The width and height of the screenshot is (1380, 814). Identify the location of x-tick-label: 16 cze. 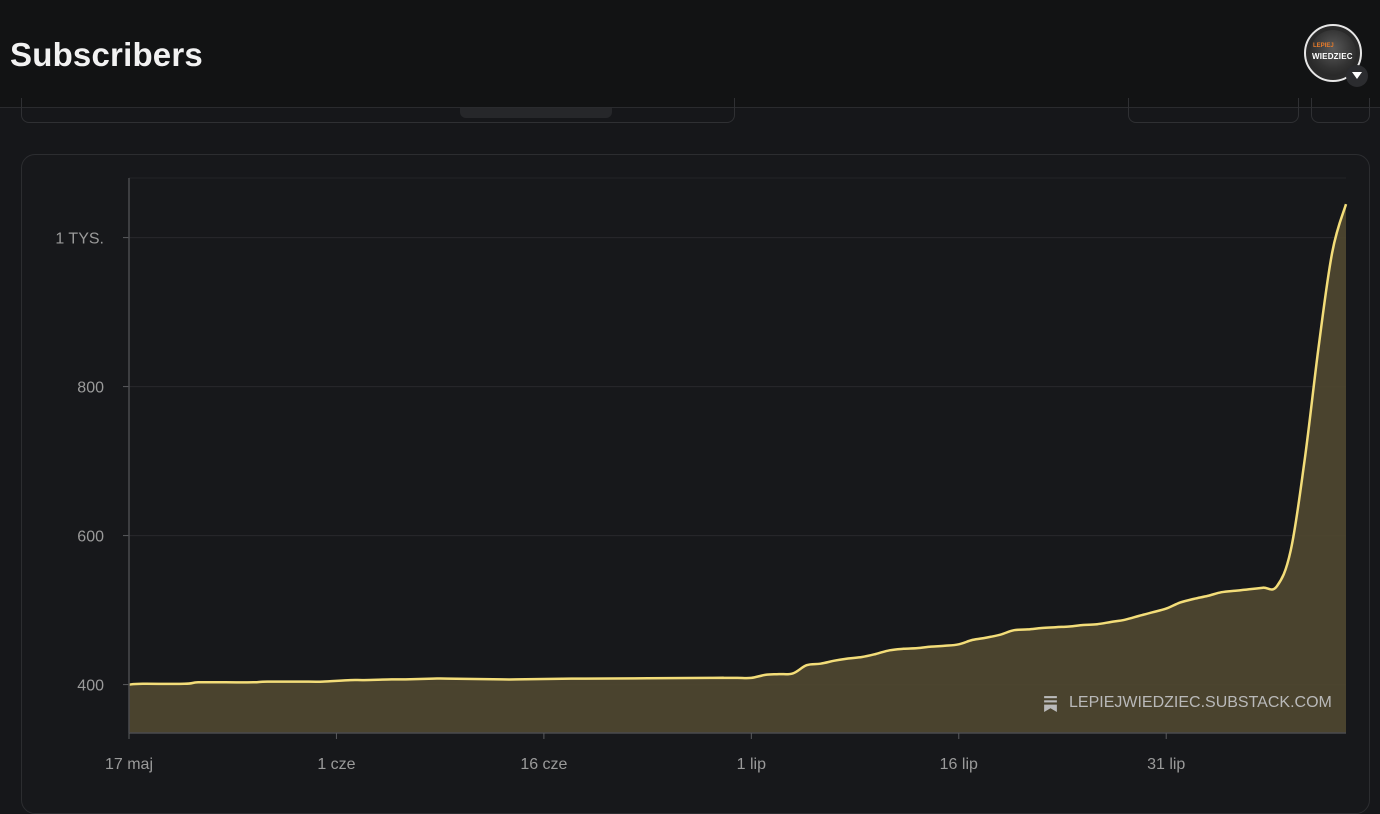
(543, 764).